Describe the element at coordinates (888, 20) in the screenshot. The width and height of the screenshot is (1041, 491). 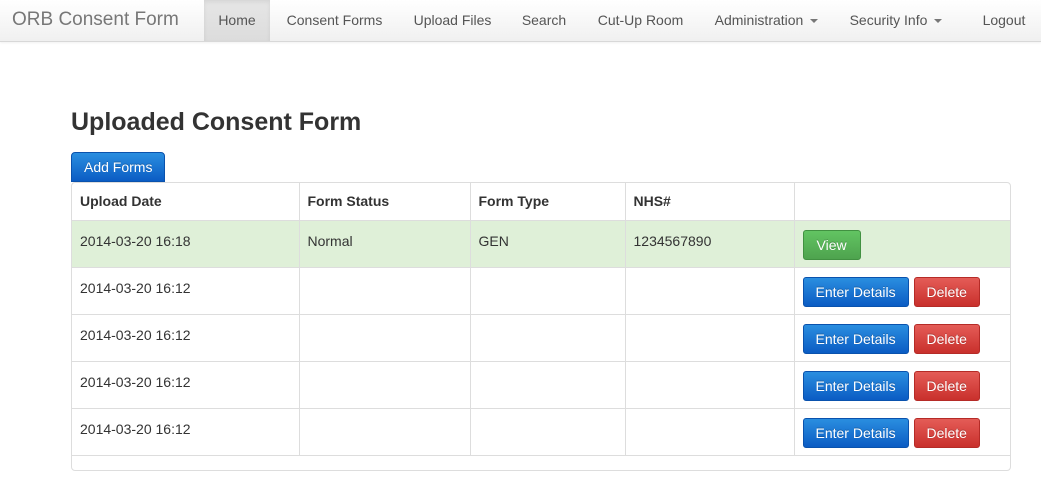
I see `nav-security-info-label: Security Info` at that location.